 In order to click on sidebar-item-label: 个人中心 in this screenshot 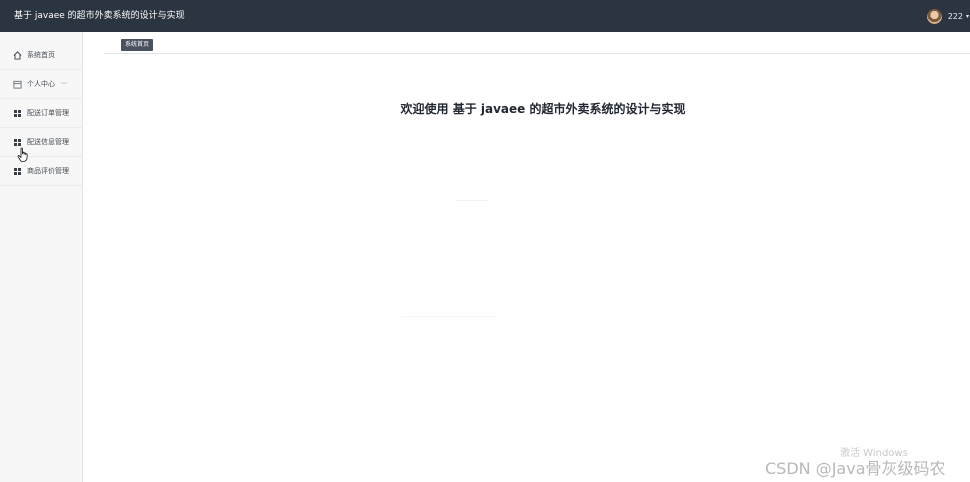, I will do `click(41, 84)`.